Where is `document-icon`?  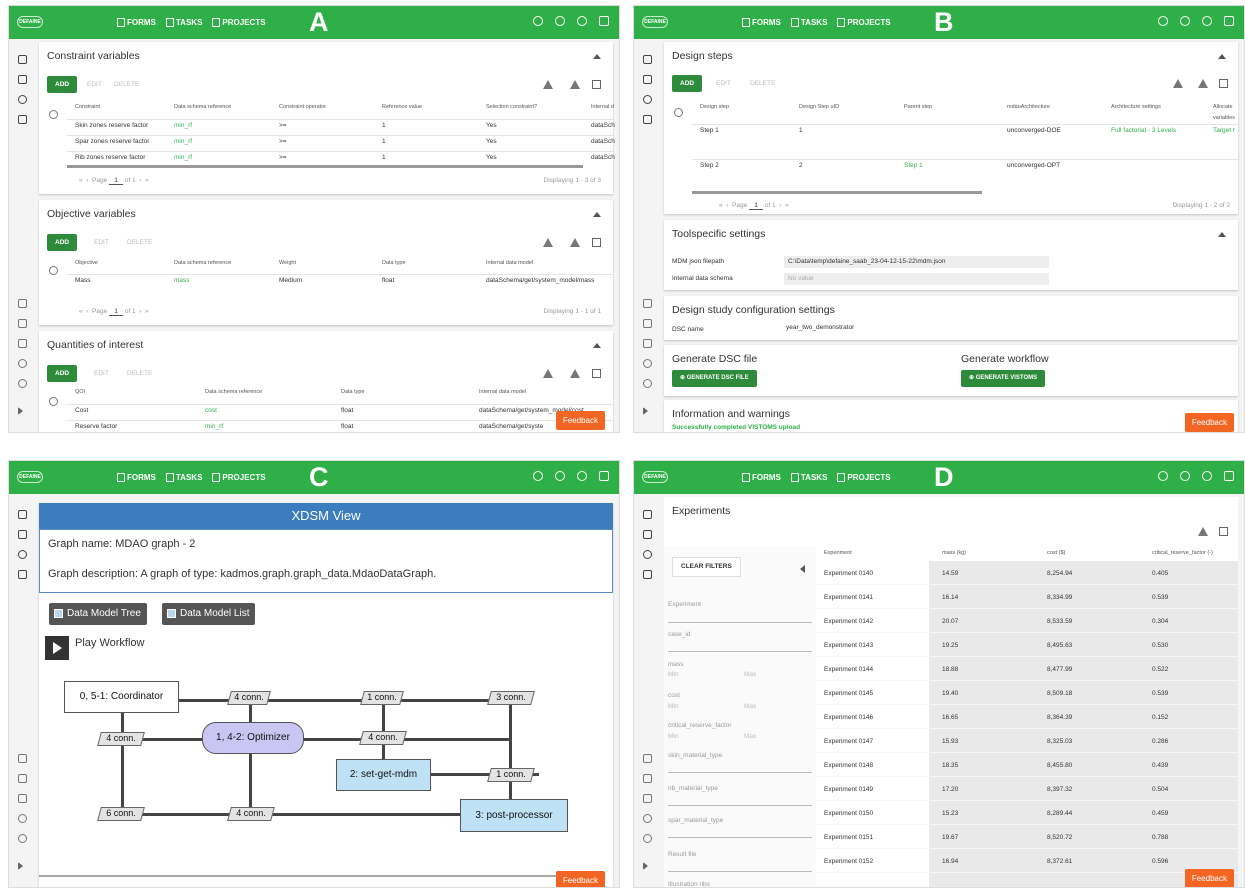 document-icon is located at coordinates (647, 534).